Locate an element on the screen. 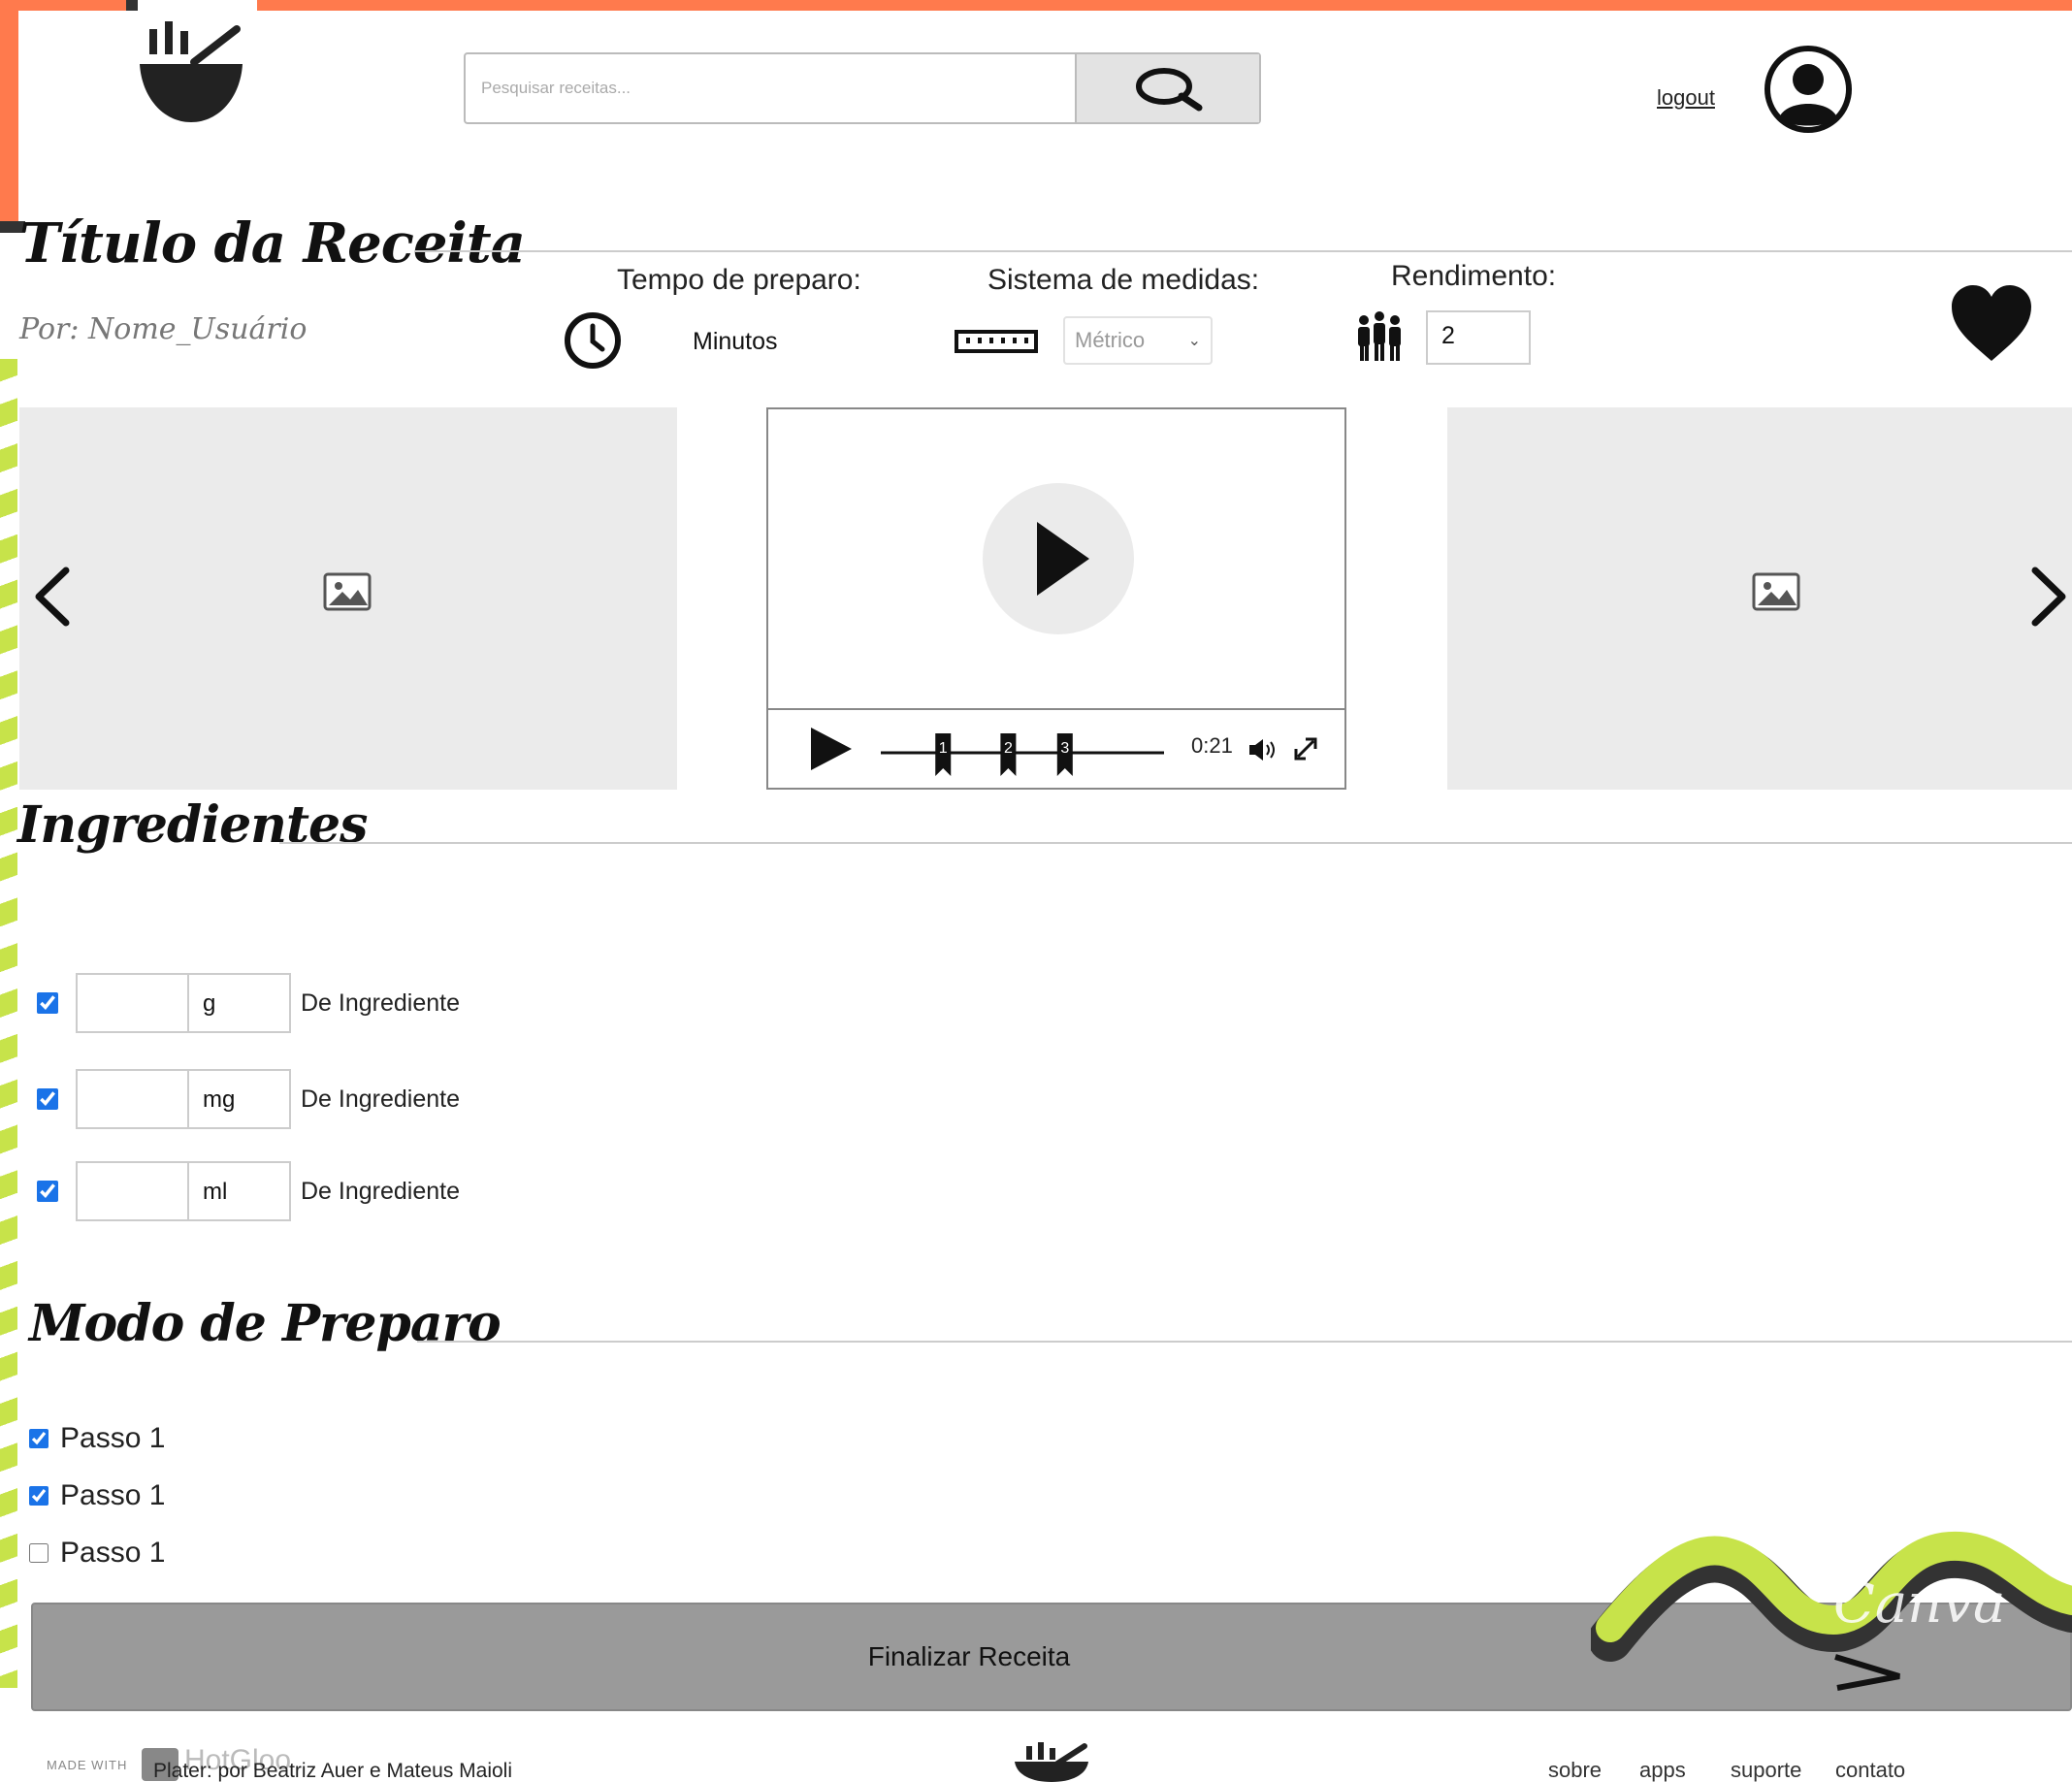 Image resolution: width=2072 pixels, height=1782 pixels. yield-input: 2 is located at coordinates (1478, 337).